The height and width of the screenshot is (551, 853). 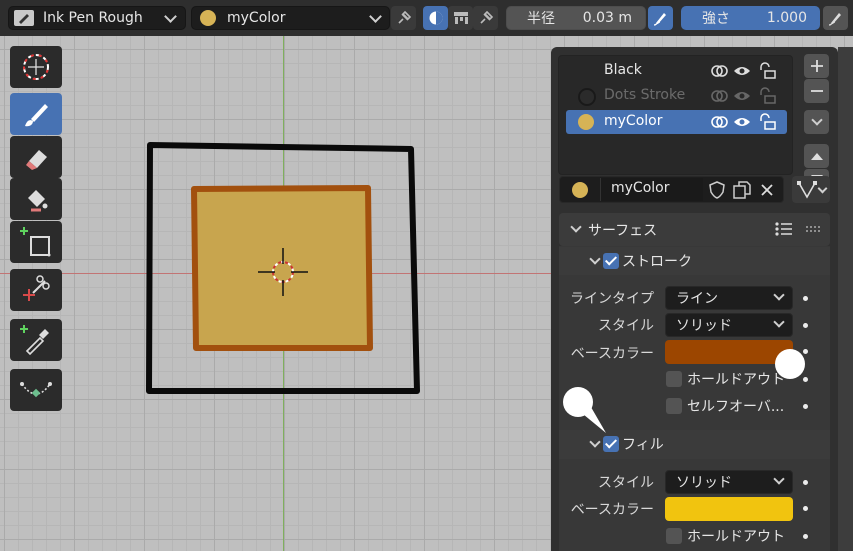 I want to click on material-name-field: myColor, so click(x=651, y=189).